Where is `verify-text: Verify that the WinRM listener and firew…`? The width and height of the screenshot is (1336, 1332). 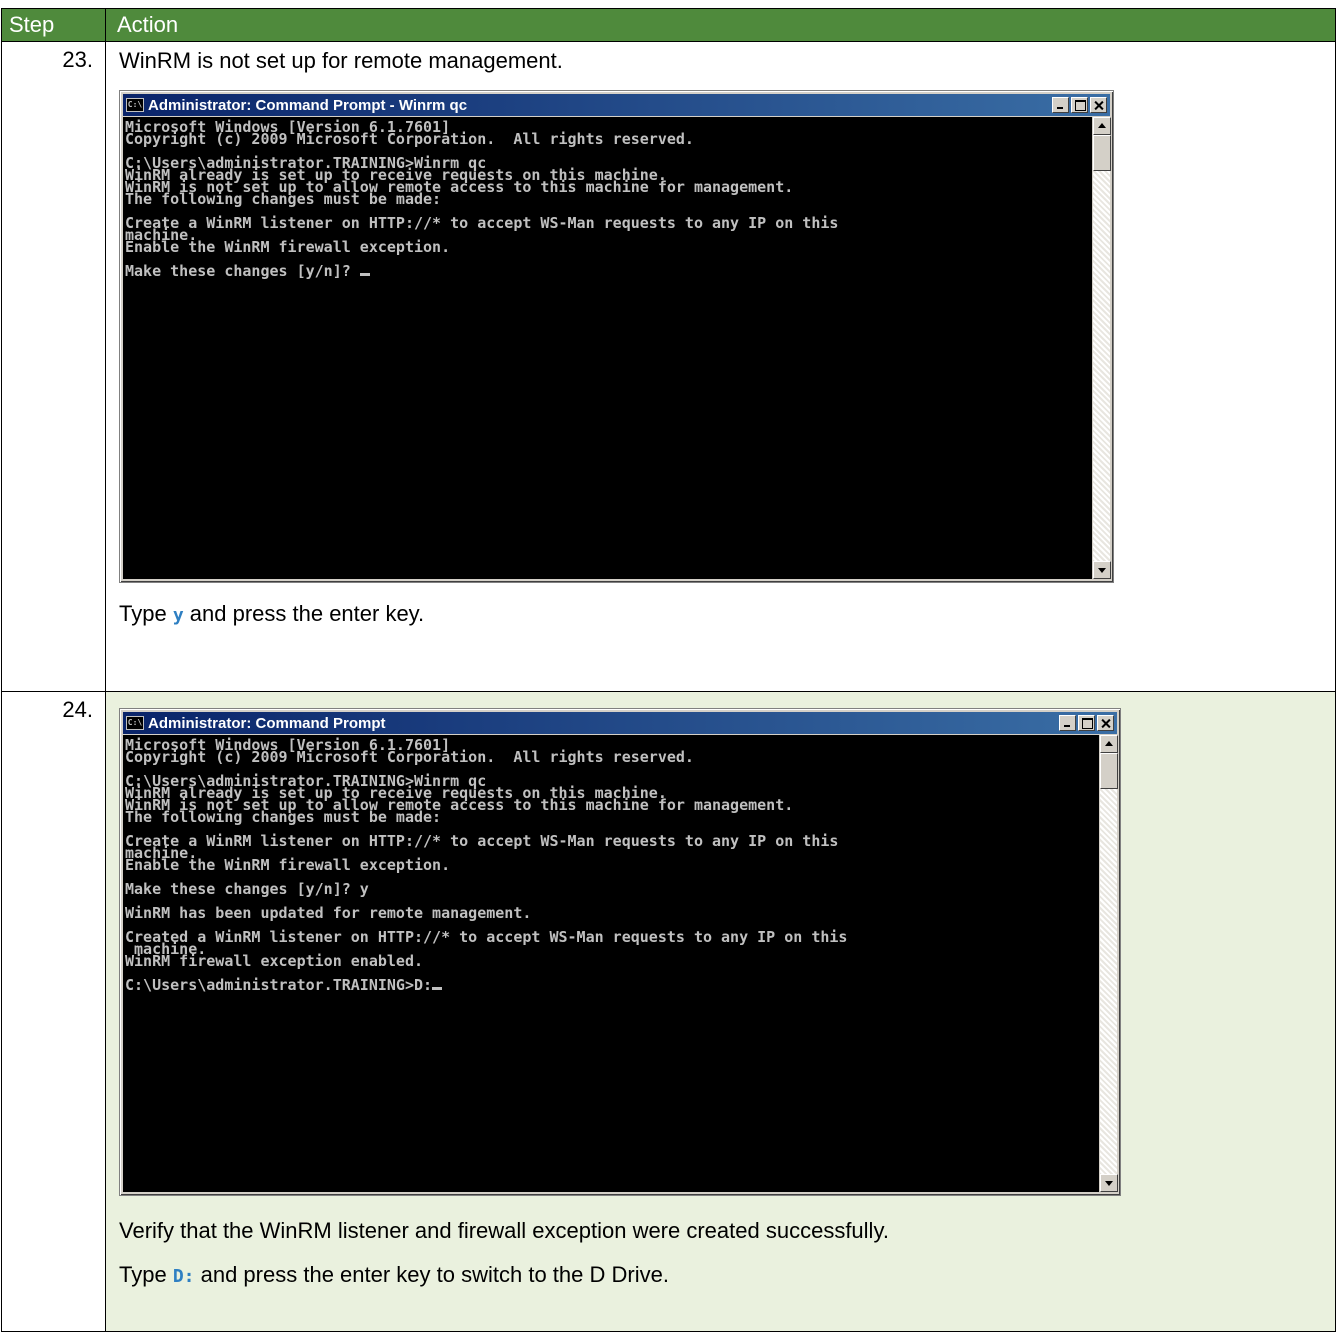 verify-text: Verify that the WinRM listener and firew… is located at coordinates (504, 1230).